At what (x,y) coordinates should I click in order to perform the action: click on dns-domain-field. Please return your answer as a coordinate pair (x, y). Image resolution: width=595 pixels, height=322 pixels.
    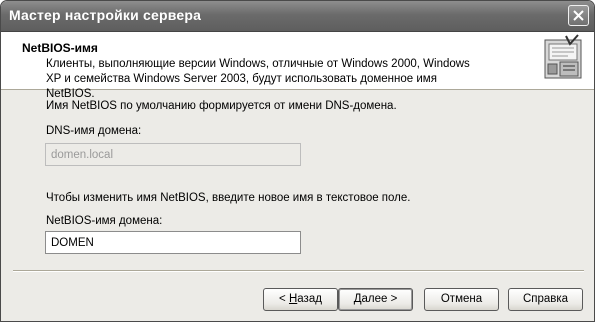
    Looking at the image, I should click on (173, 154).